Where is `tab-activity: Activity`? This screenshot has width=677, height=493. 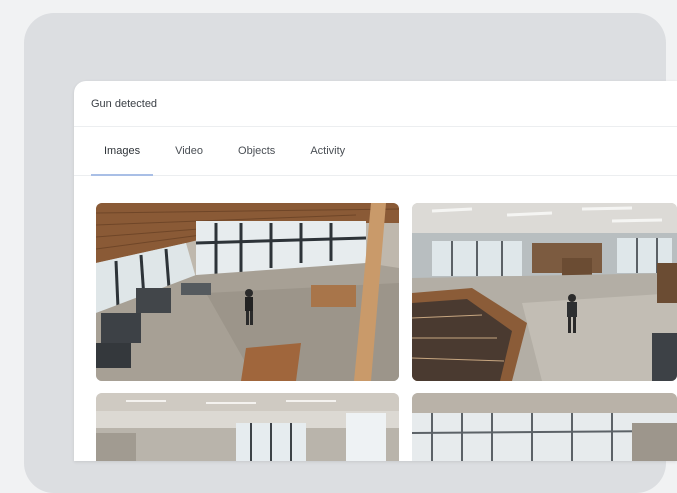
tab-activity: Activity is located at coordinates (327, 151).